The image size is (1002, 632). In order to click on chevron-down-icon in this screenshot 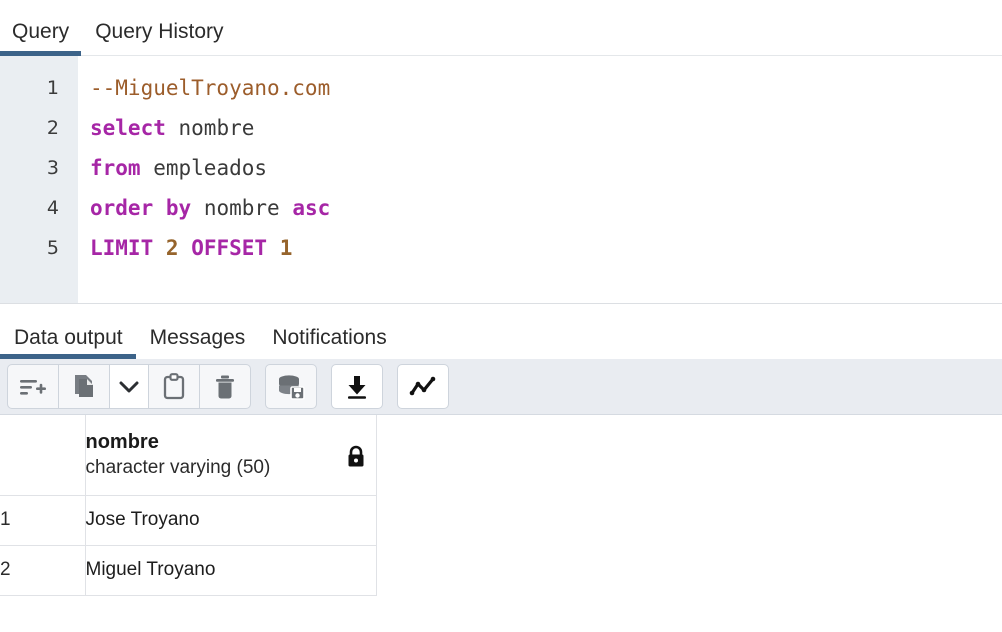, I will do `click(129, 387)`.